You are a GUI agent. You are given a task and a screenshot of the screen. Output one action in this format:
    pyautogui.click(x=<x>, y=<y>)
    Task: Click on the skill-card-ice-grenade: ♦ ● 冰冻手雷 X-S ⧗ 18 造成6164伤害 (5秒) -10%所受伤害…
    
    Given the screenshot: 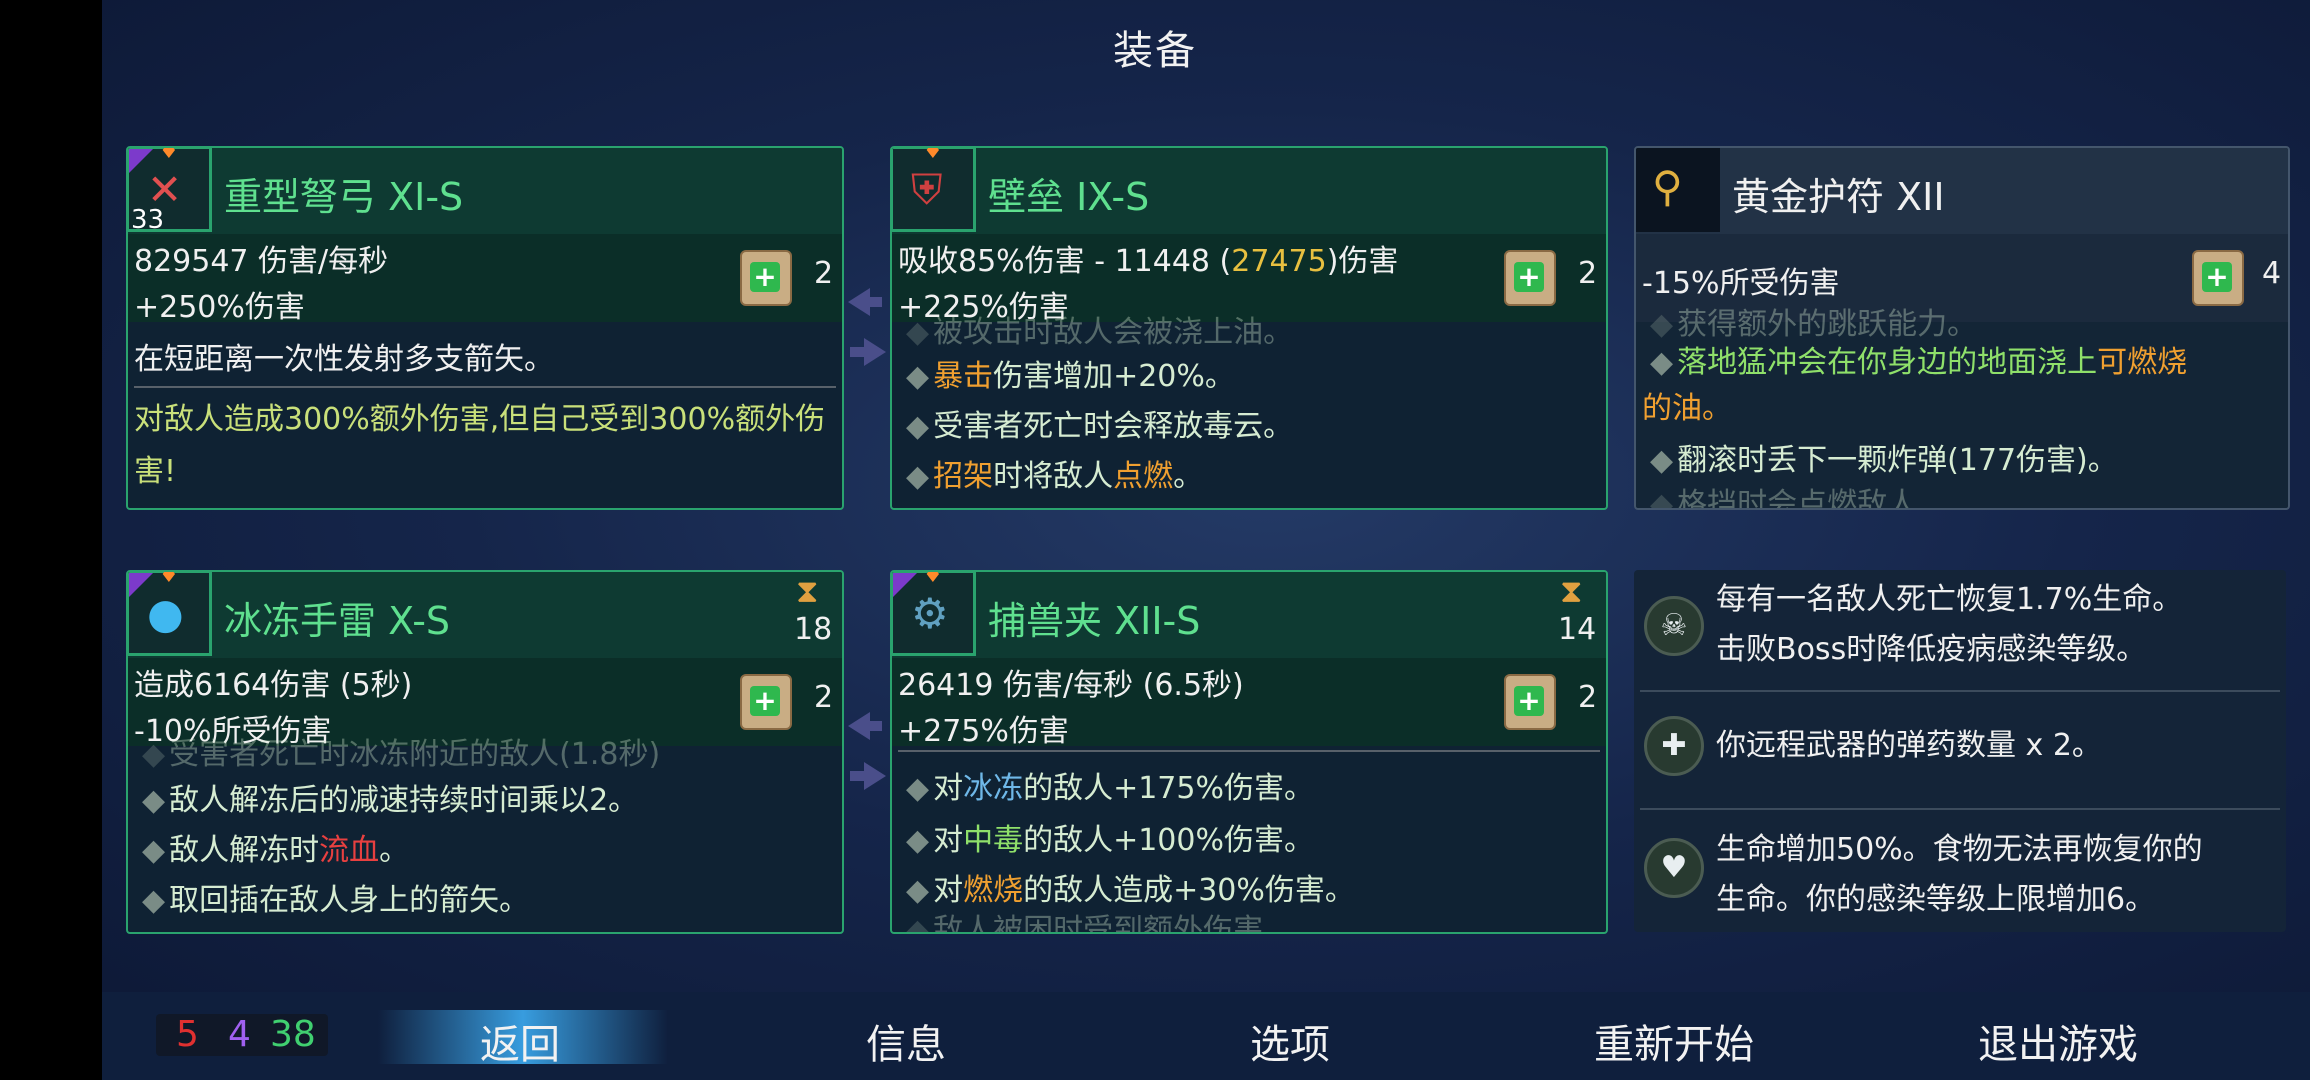 What is the action you would take?
    pyautogui.click(x=485, y=752)
    